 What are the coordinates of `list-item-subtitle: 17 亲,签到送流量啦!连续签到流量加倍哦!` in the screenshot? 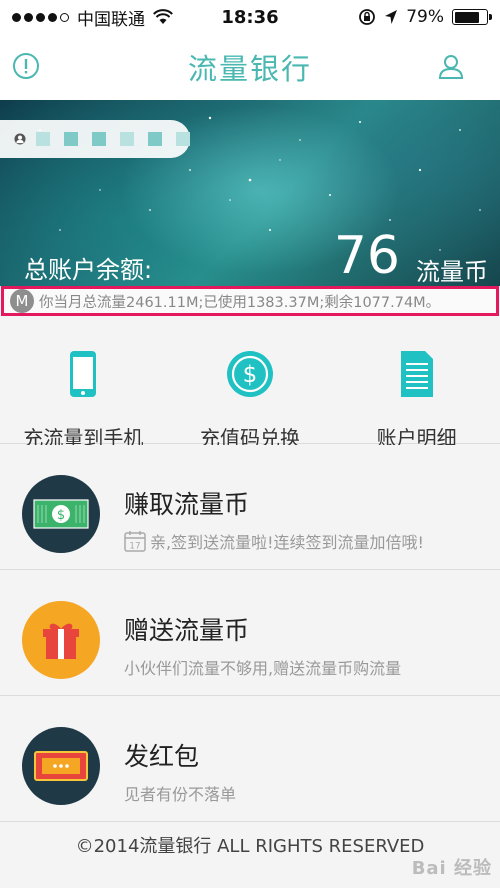 It's located at (274, 541).